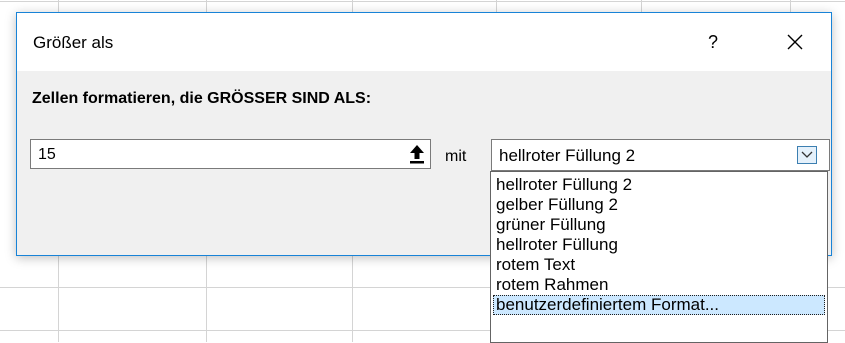  I want to click on format-select: hellroter Füllung 2, so click(660, 155).